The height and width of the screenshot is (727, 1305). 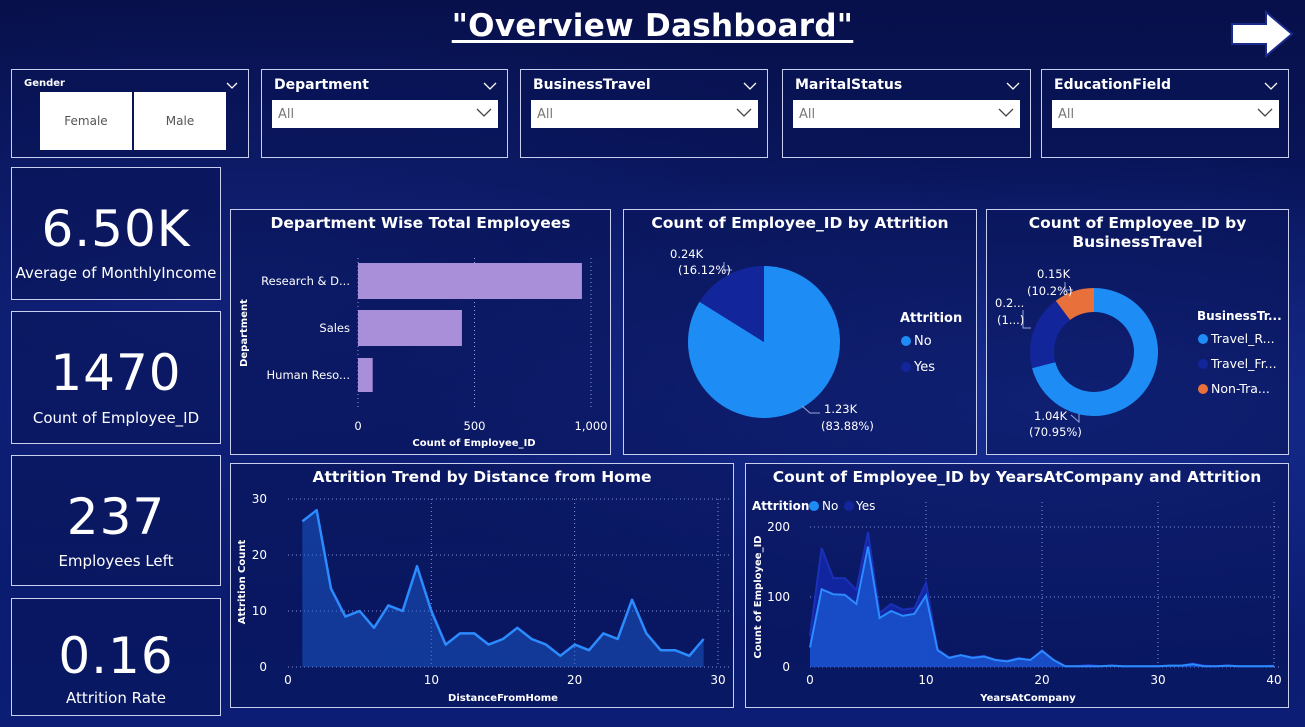 I want to click on kpi-label: Count of Employee_ID, so click(x=116, y=418).